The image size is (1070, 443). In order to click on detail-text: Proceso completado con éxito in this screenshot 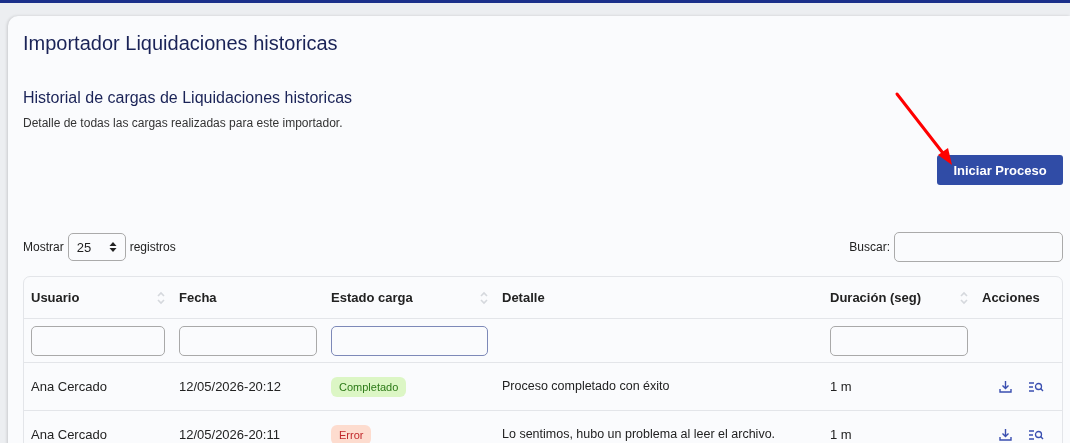, I will do `click(586, 386)`.